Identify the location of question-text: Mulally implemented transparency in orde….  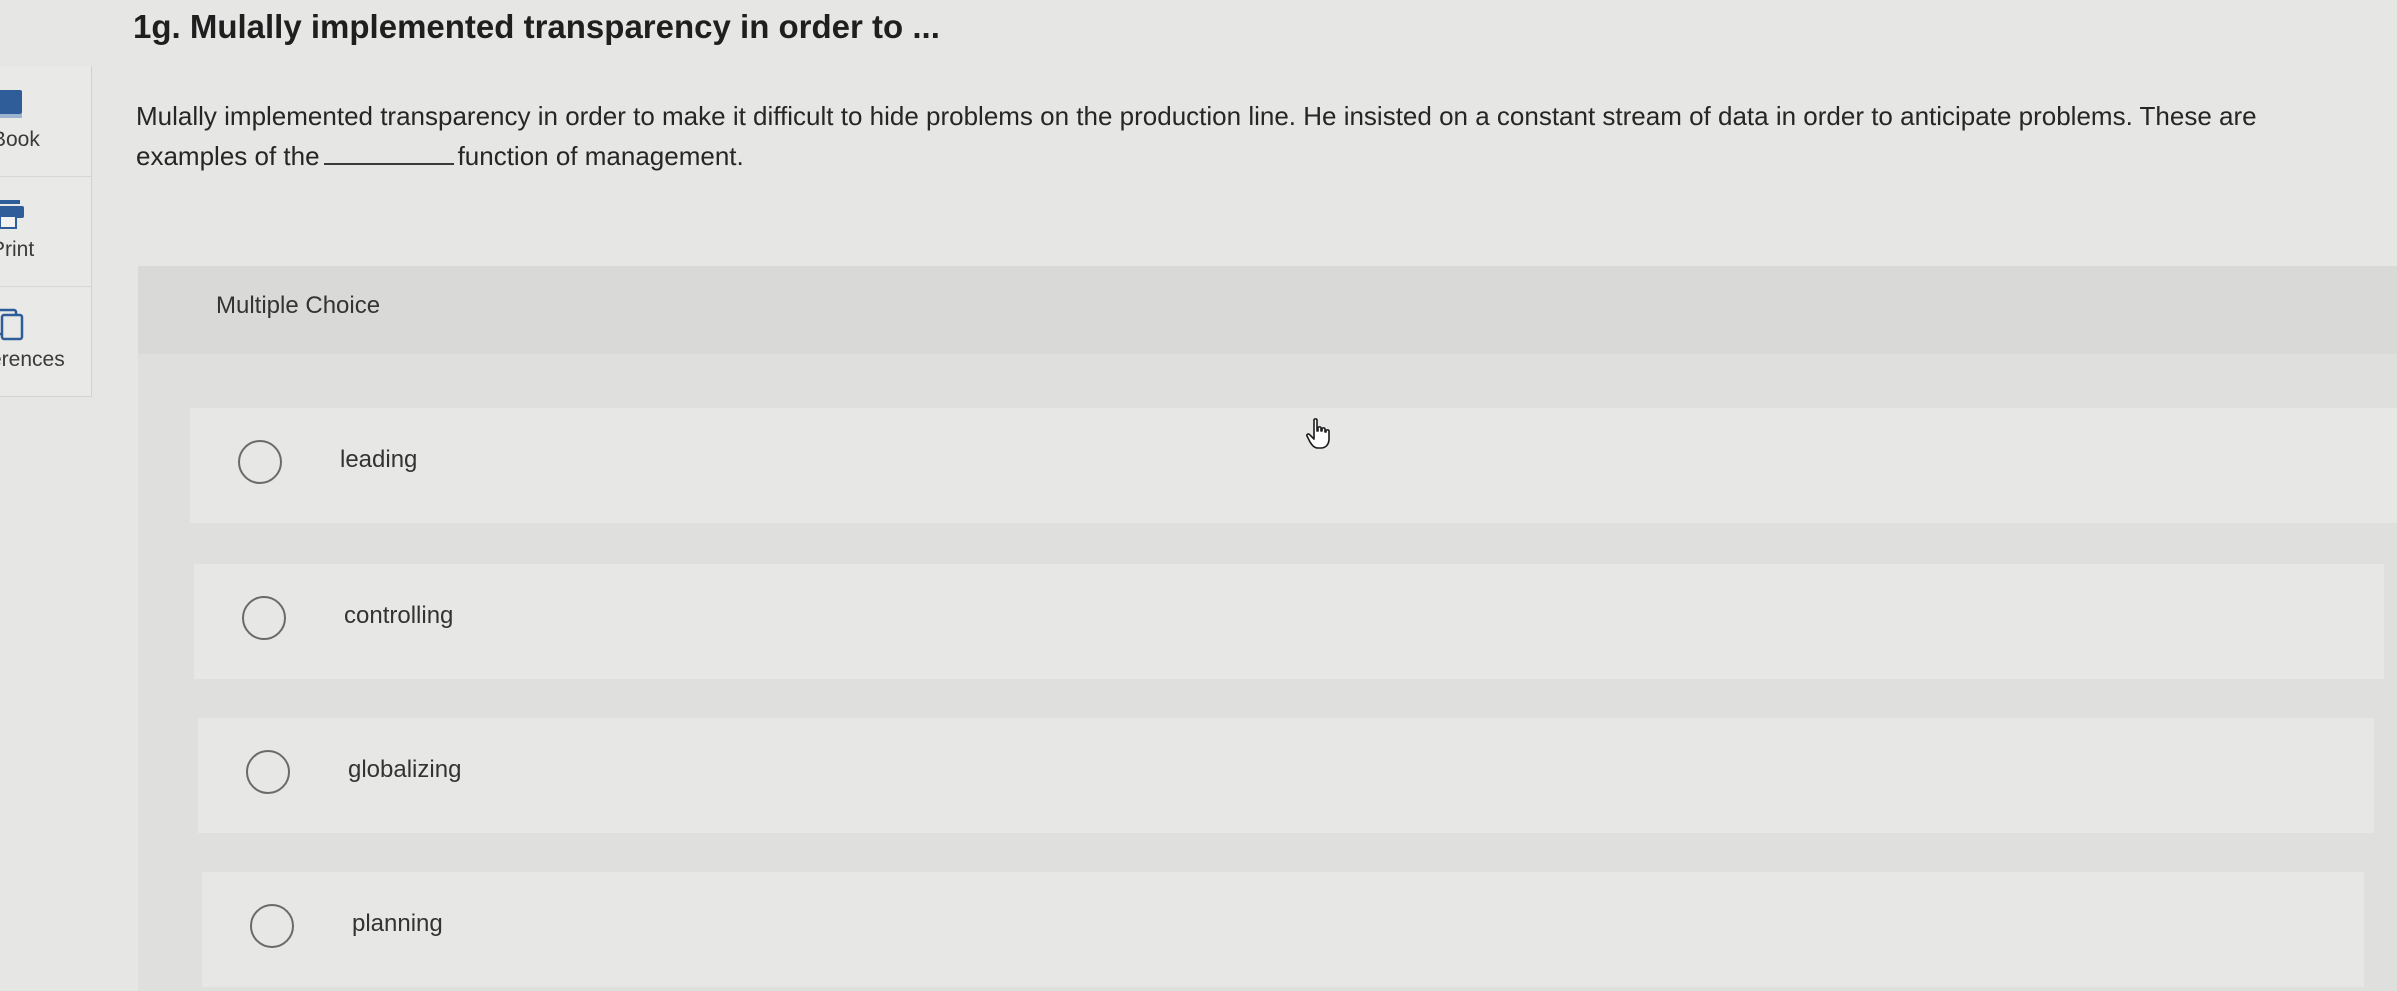
(1266, 136).